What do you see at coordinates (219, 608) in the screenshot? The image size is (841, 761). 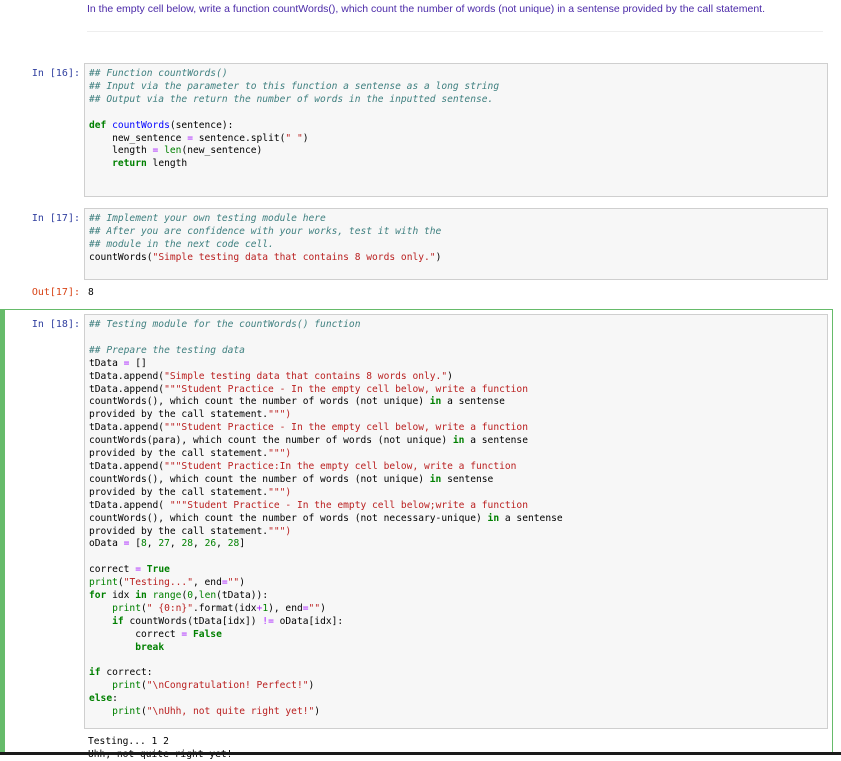 I see `code-line: print(" {0:n}".format(idx+1), end="")` at bounding box center [219, 608].